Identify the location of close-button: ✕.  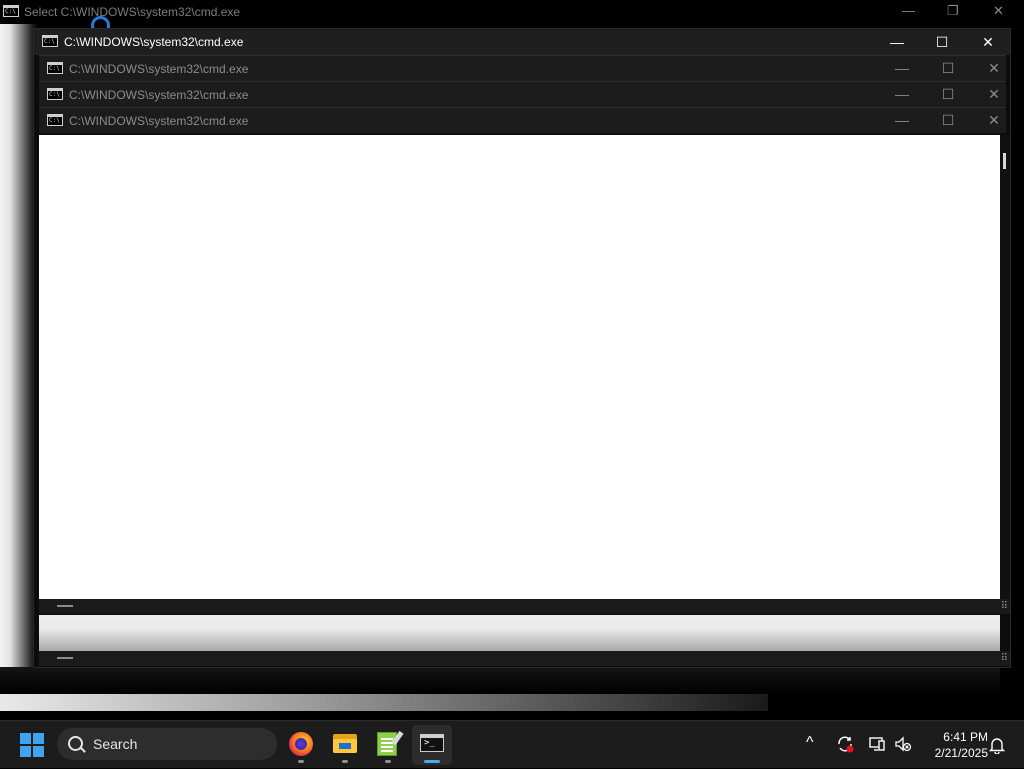
(988, 42).